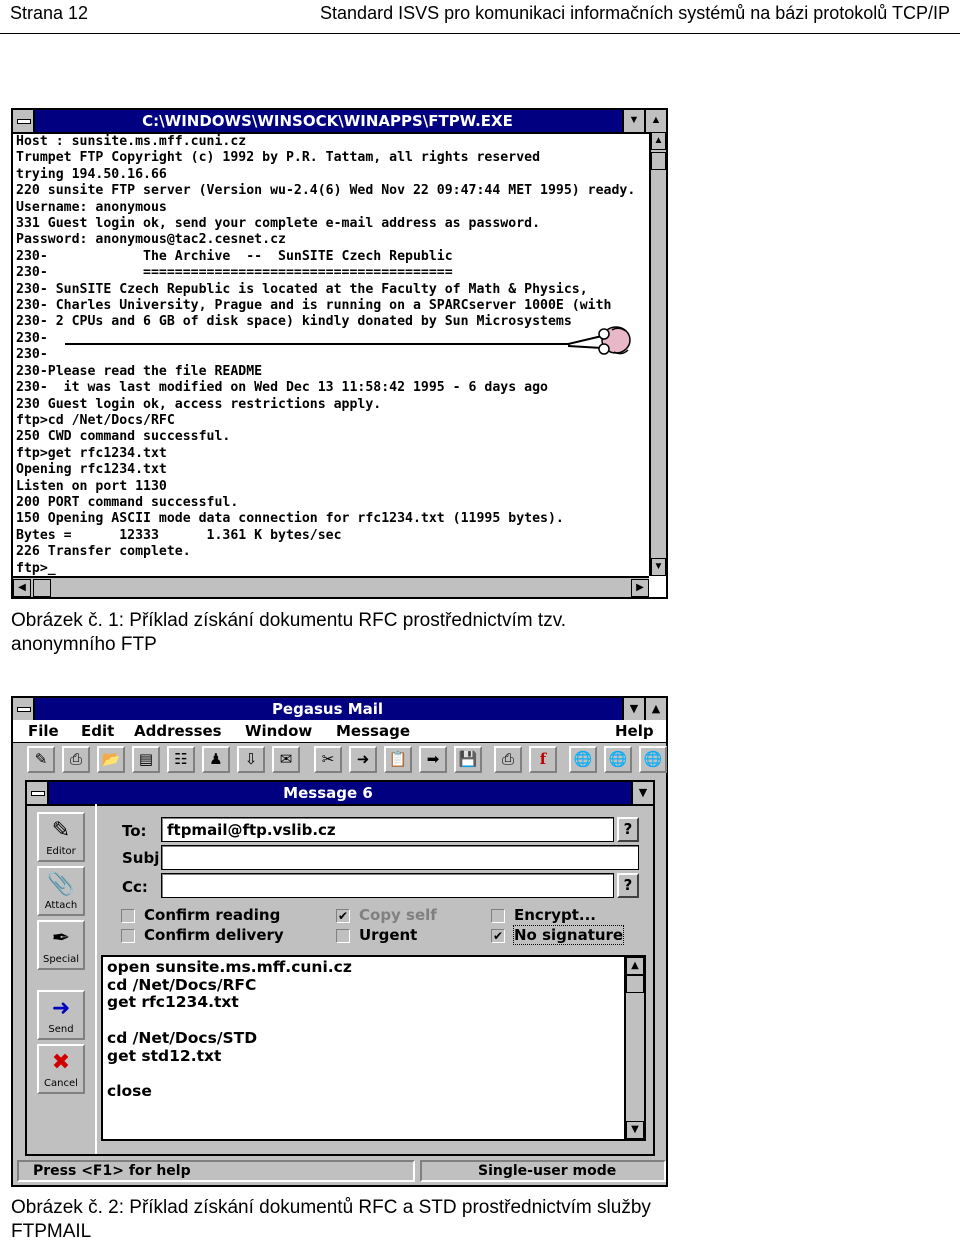 Image resolution: width=960 pixels, height=1246 pixels. What do you see at coordinates (618, 759) in the screenshot?
I see `network-globe2-icon: 🌐` at bounding box center [618, 759].